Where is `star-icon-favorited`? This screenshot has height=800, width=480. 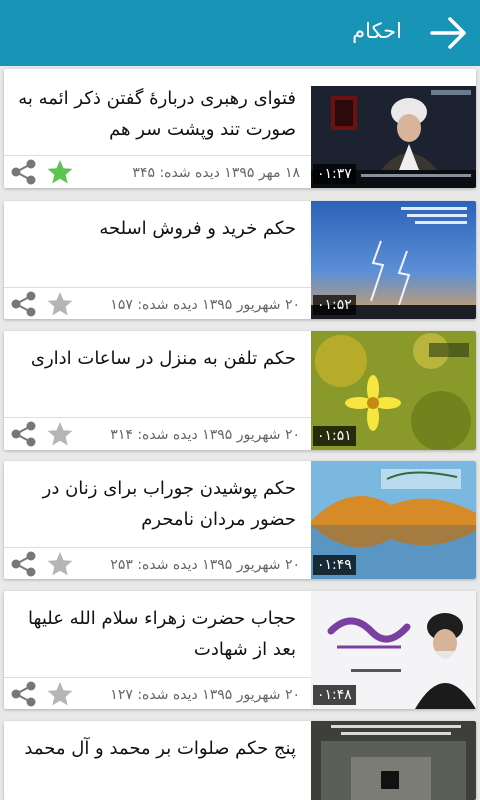 star-icon-favorited is located at coordinates (60, 172).